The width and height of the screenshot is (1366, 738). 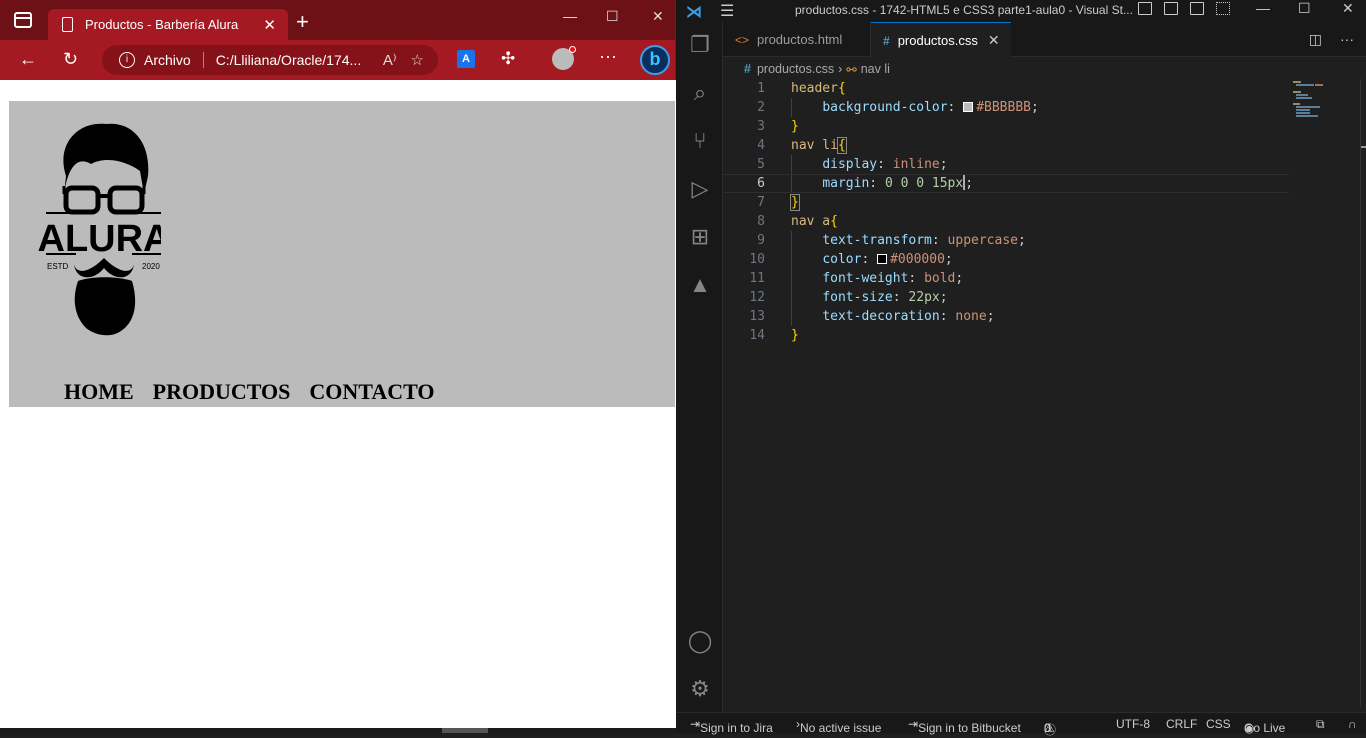 What do you see at coordinates (417, 60) in the screenshot?
I see `add-favorite-icon: ☆` at bounding box center [417, 60].